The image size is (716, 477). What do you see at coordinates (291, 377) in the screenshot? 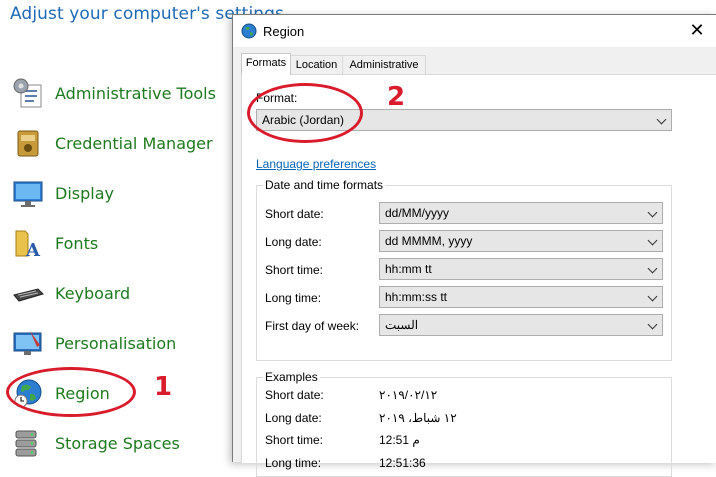
I see `group-title: Examples` at bounding box center [291, 377].